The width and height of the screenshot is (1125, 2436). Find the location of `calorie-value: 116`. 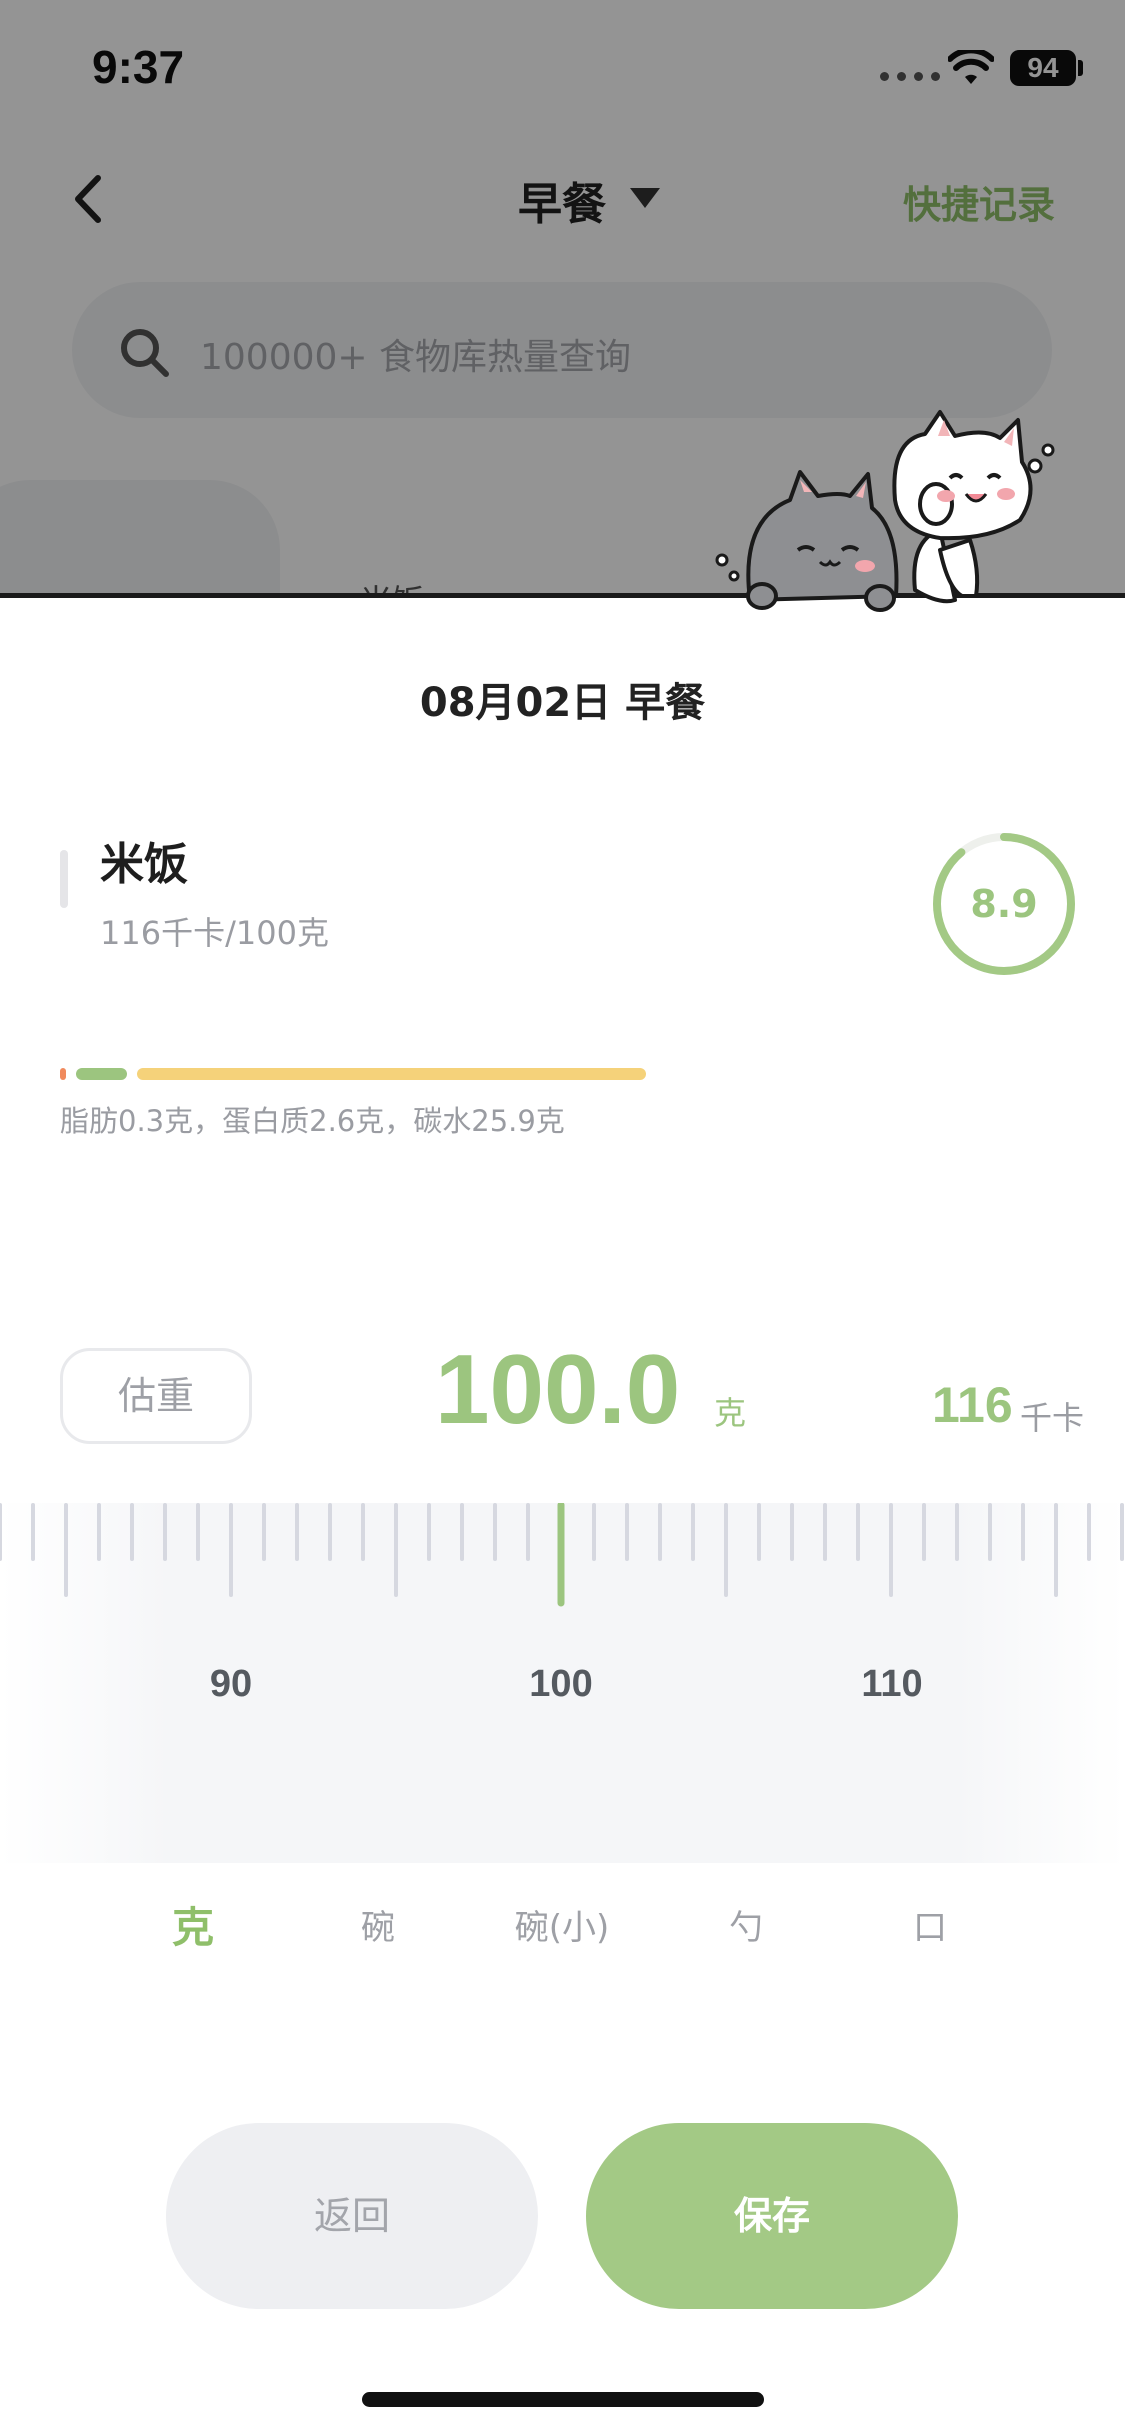

calorie-value: 116 is located at coordinates (972, 1405).